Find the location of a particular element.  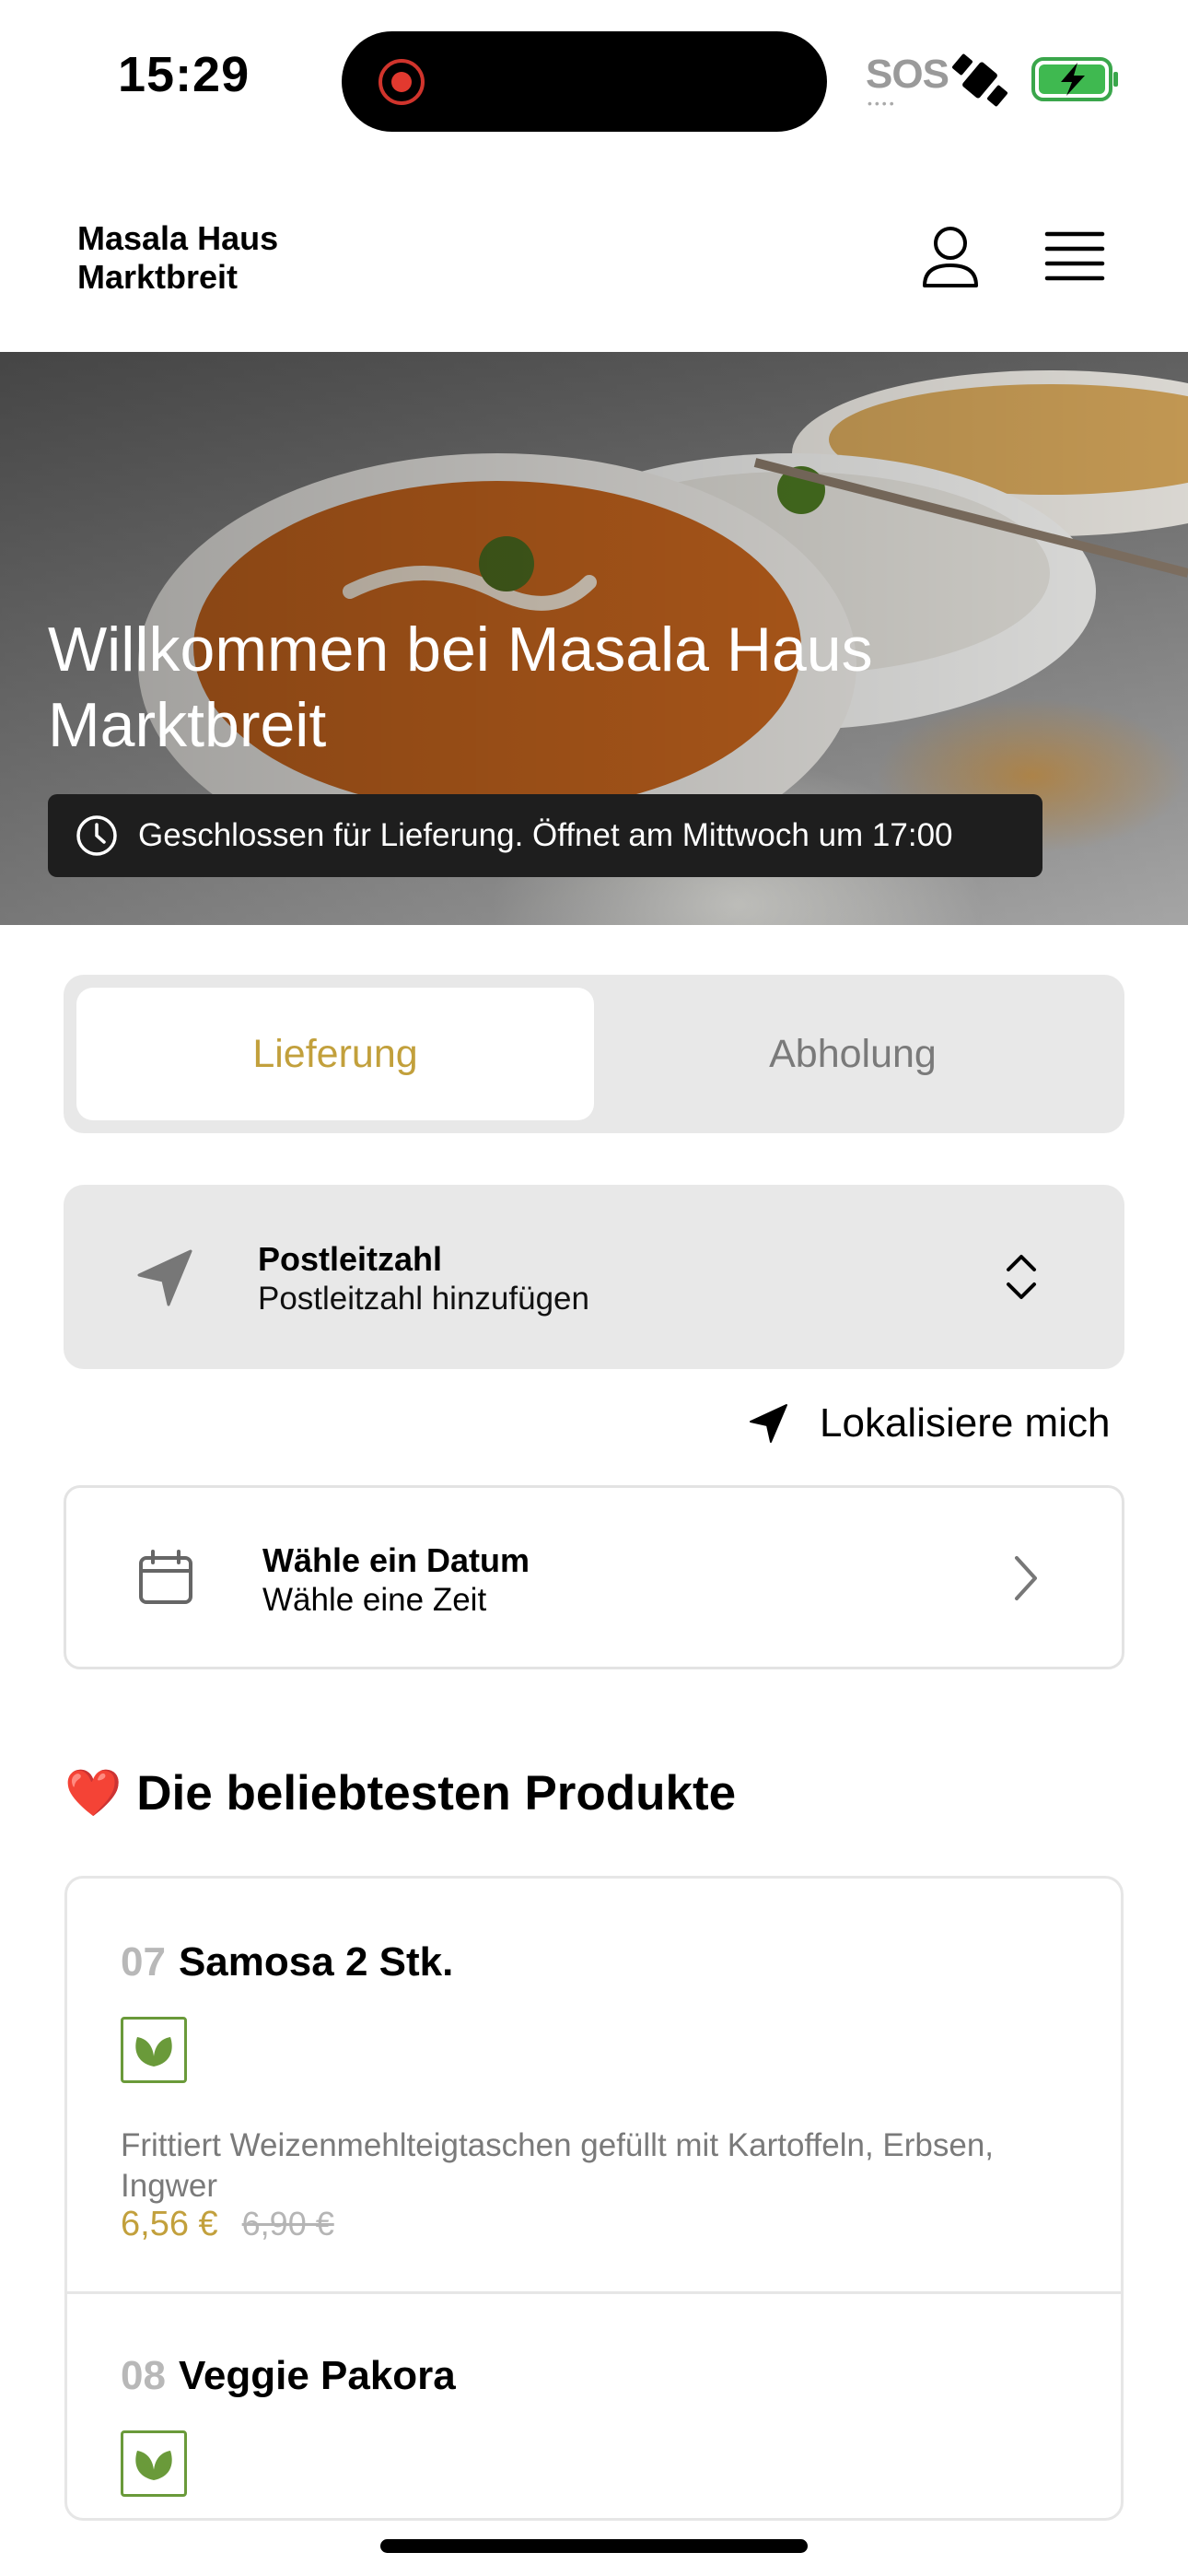

status-time: 15:29 is located at coordinates (184, 74).